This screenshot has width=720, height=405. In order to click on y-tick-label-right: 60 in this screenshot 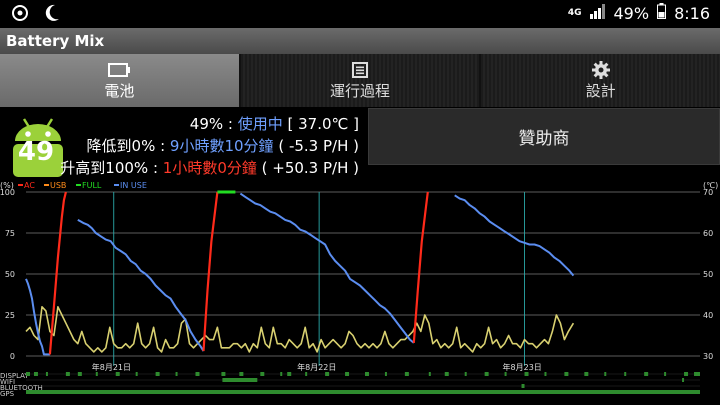, I will do `click(708, 233)`.